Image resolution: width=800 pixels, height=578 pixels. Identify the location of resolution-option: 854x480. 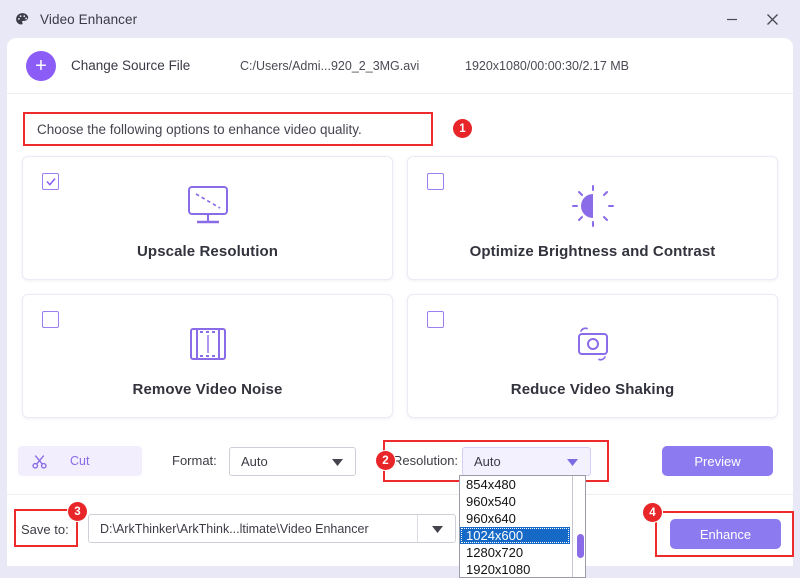
(515, 484).